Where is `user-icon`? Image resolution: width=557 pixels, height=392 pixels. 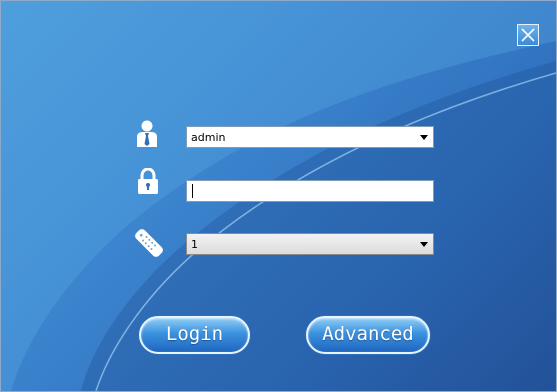 user-icon is located at coordinates (147, 133).